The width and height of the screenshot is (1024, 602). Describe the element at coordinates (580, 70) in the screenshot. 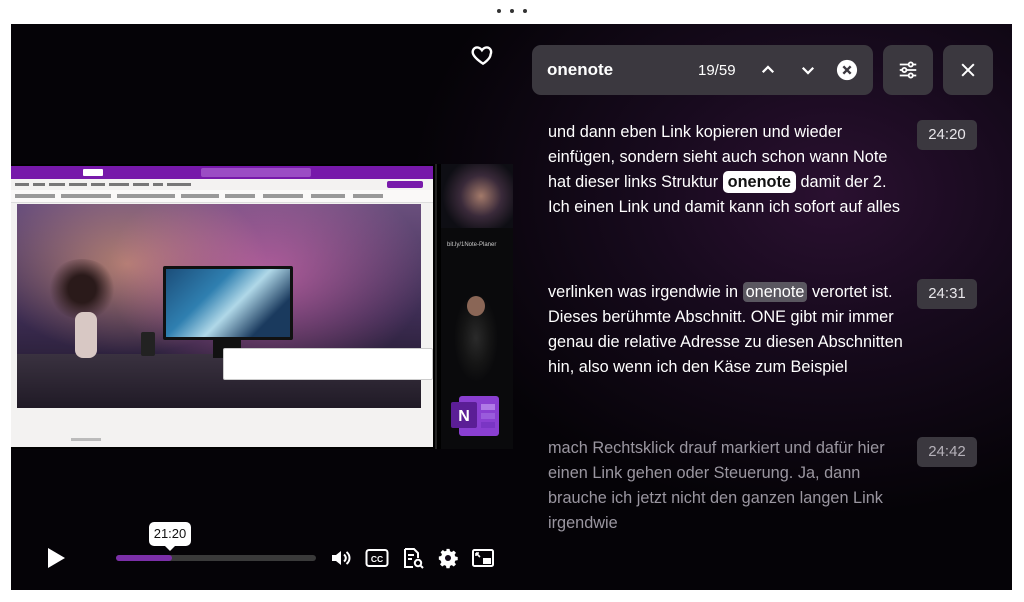

I see `search-input: onenote` at that location.